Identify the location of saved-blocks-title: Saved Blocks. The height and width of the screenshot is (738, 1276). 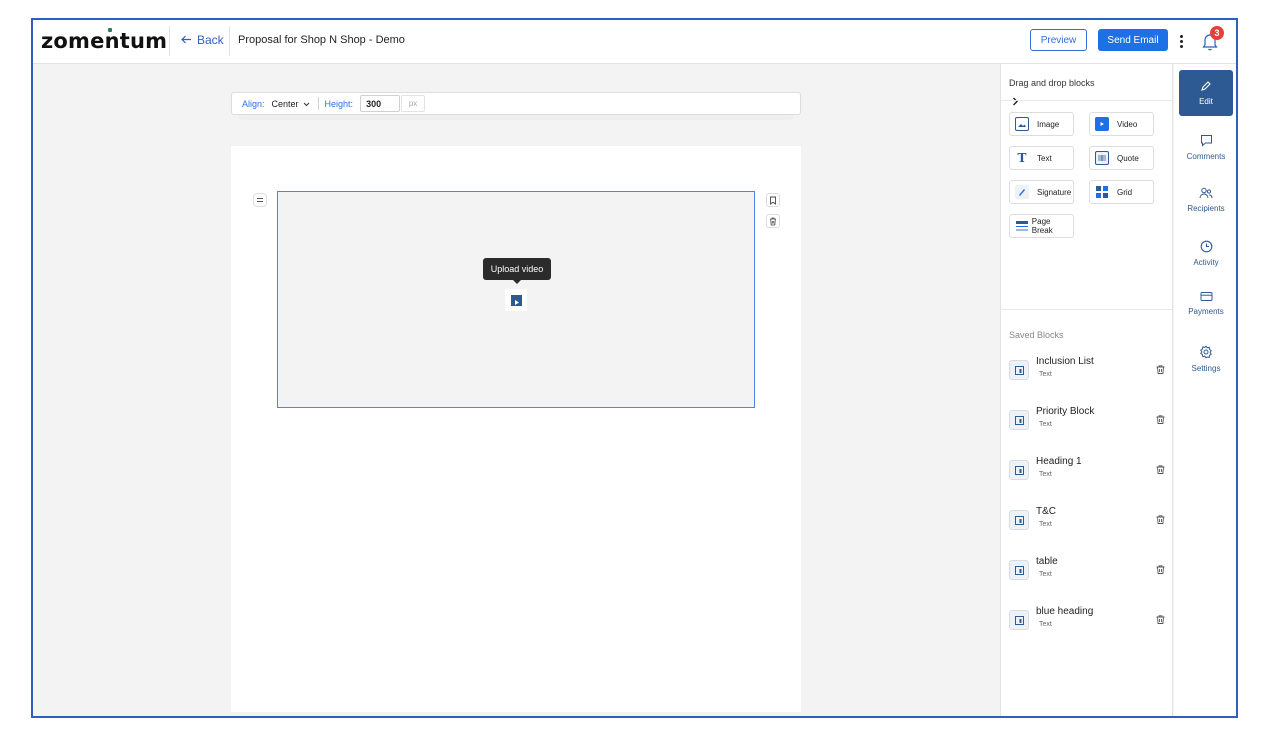
(1036, 335).